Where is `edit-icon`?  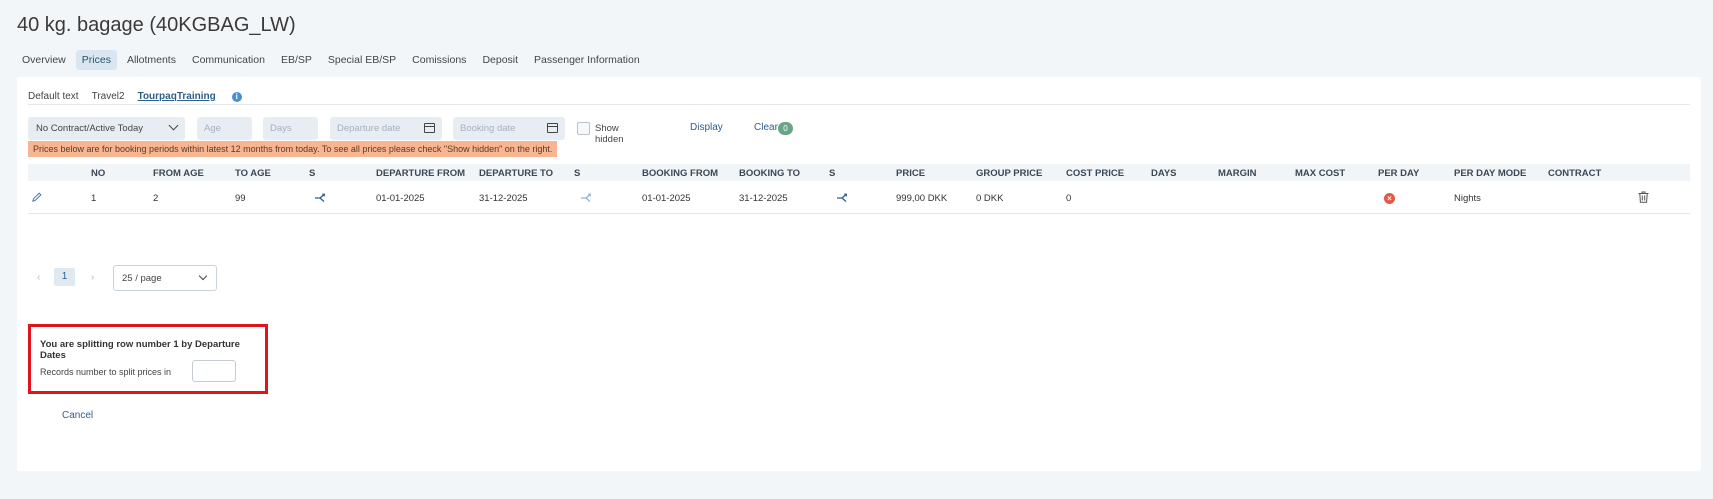
edit-icon is located at coordinates (37, 197).